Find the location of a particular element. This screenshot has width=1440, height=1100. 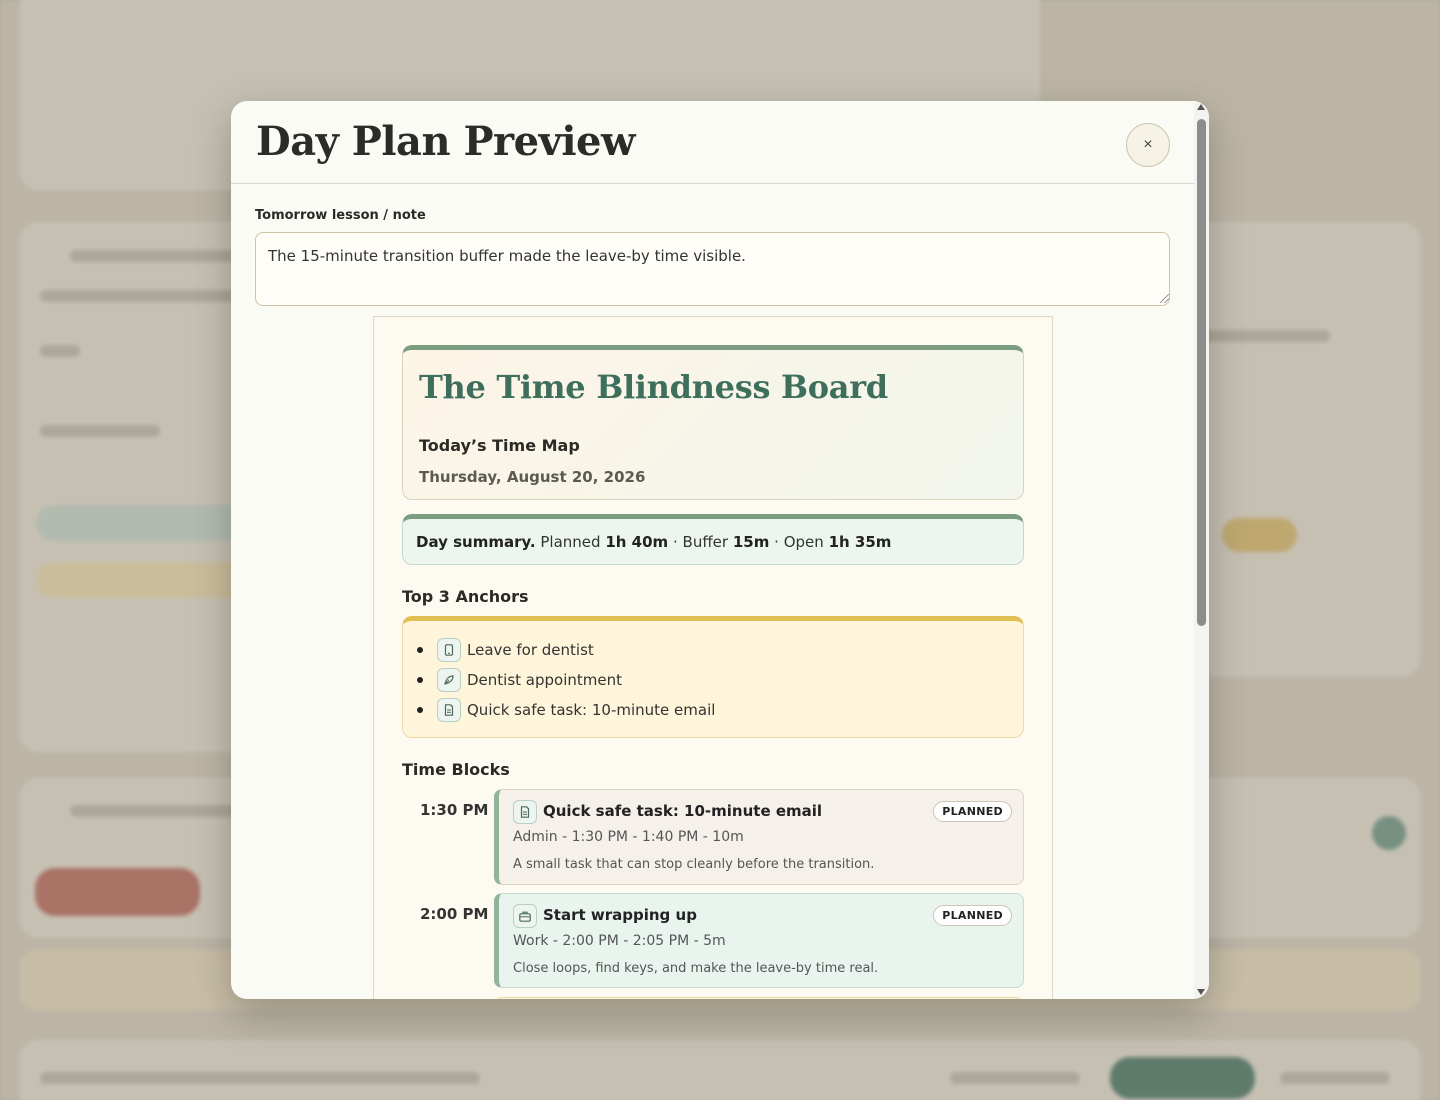

modal-scrollbar is located at coordinates (1201, 550).